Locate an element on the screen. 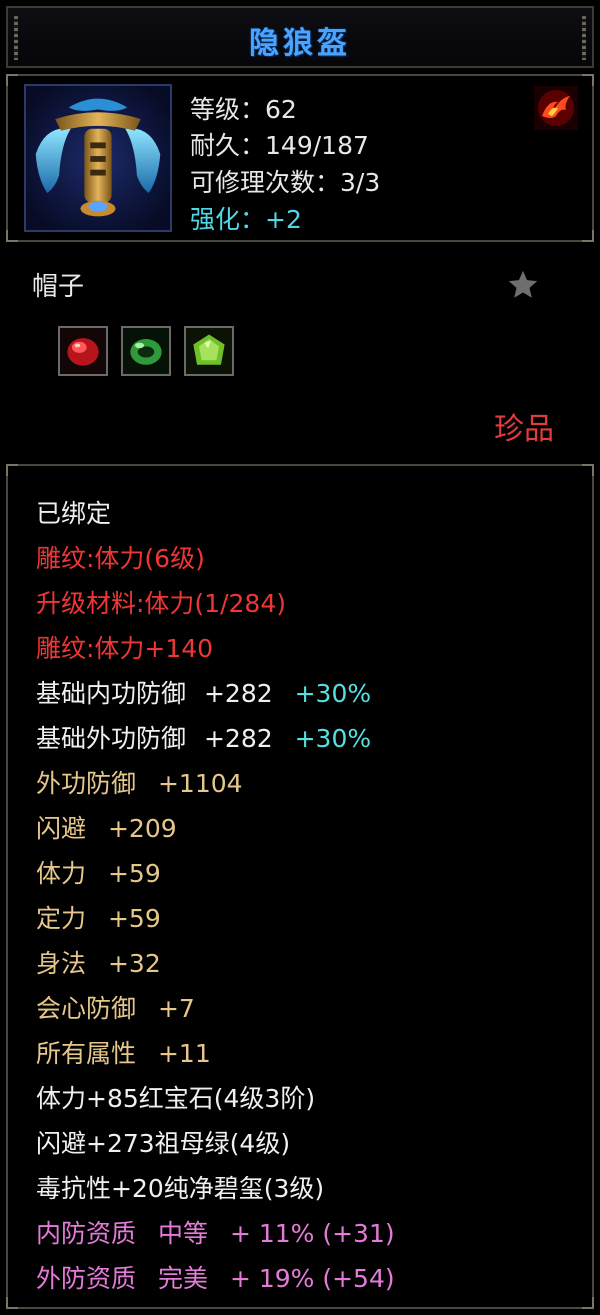  enhance-label: 强化 is located at coordinates (215, 219).